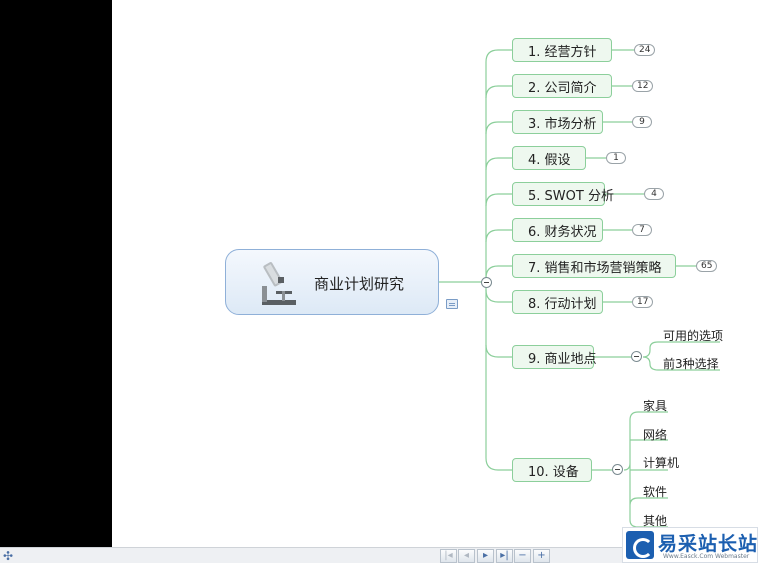 The height and width of the screenshot is (563, 758). I want to click on site-watermark: 易采站长站 Www.Easck.Com Webmaster, so click(690, 545).